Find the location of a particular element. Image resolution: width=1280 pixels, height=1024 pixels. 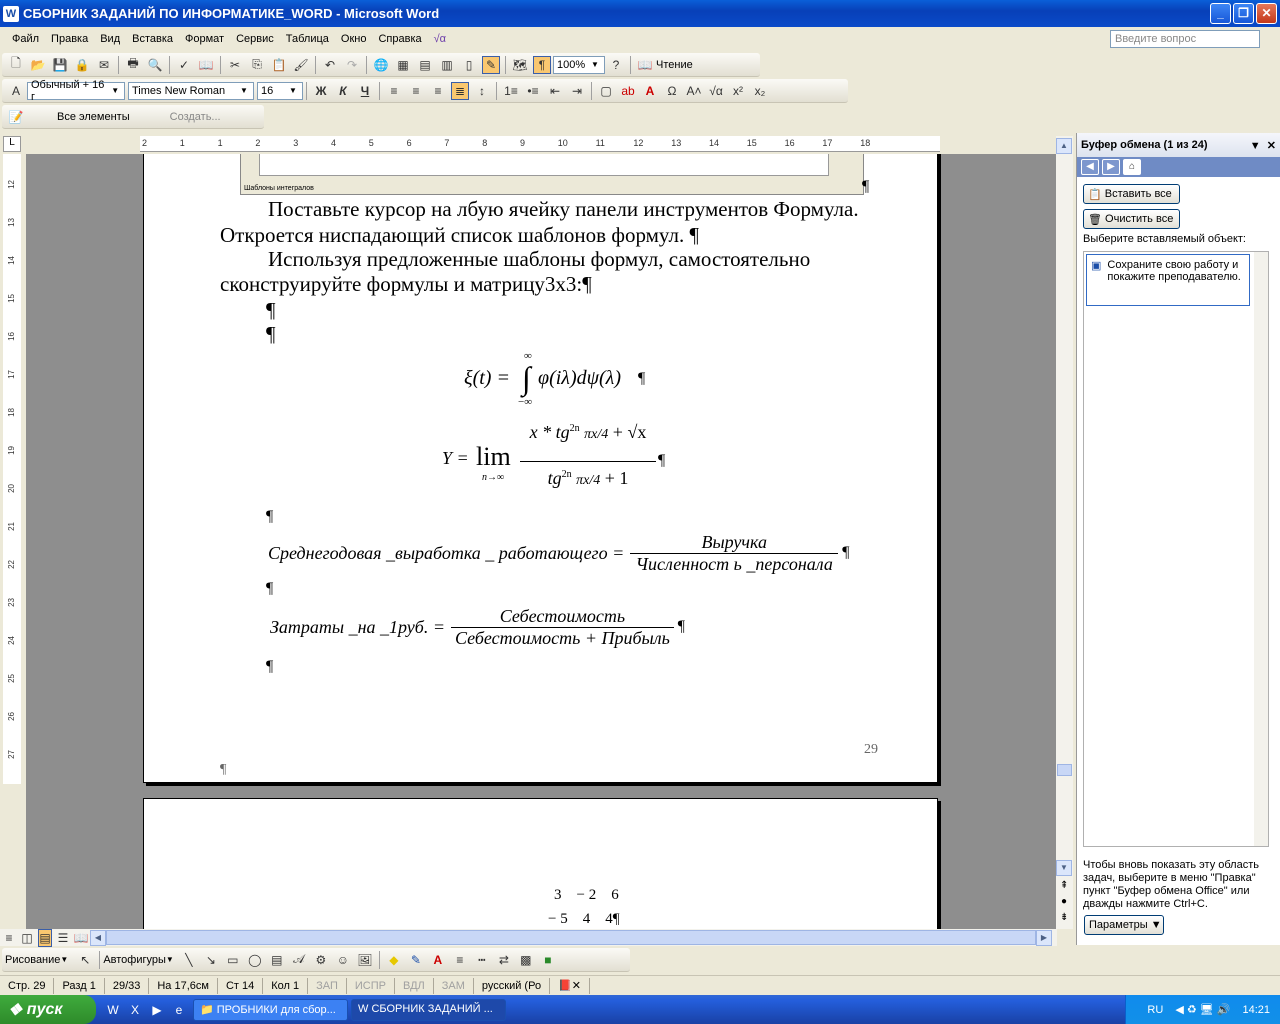

select-objects-icon: ↖ is located at coordinates (85, 960).